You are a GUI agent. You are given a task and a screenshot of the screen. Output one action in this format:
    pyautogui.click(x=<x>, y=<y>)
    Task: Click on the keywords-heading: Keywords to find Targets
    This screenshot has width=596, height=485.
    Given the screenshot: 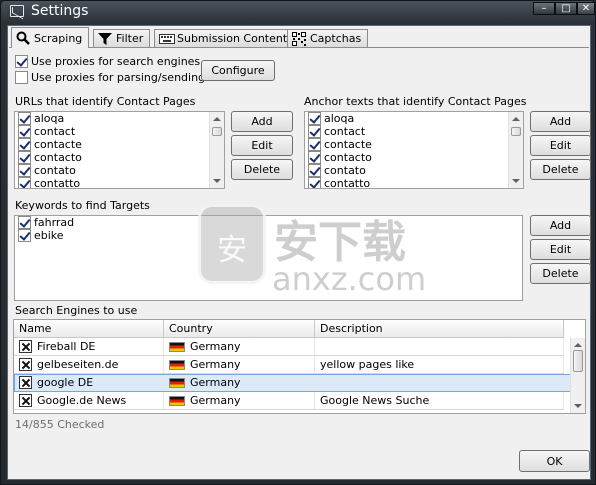 What is the action you would take?
    pyautogui.click(x=82, y=205)
    